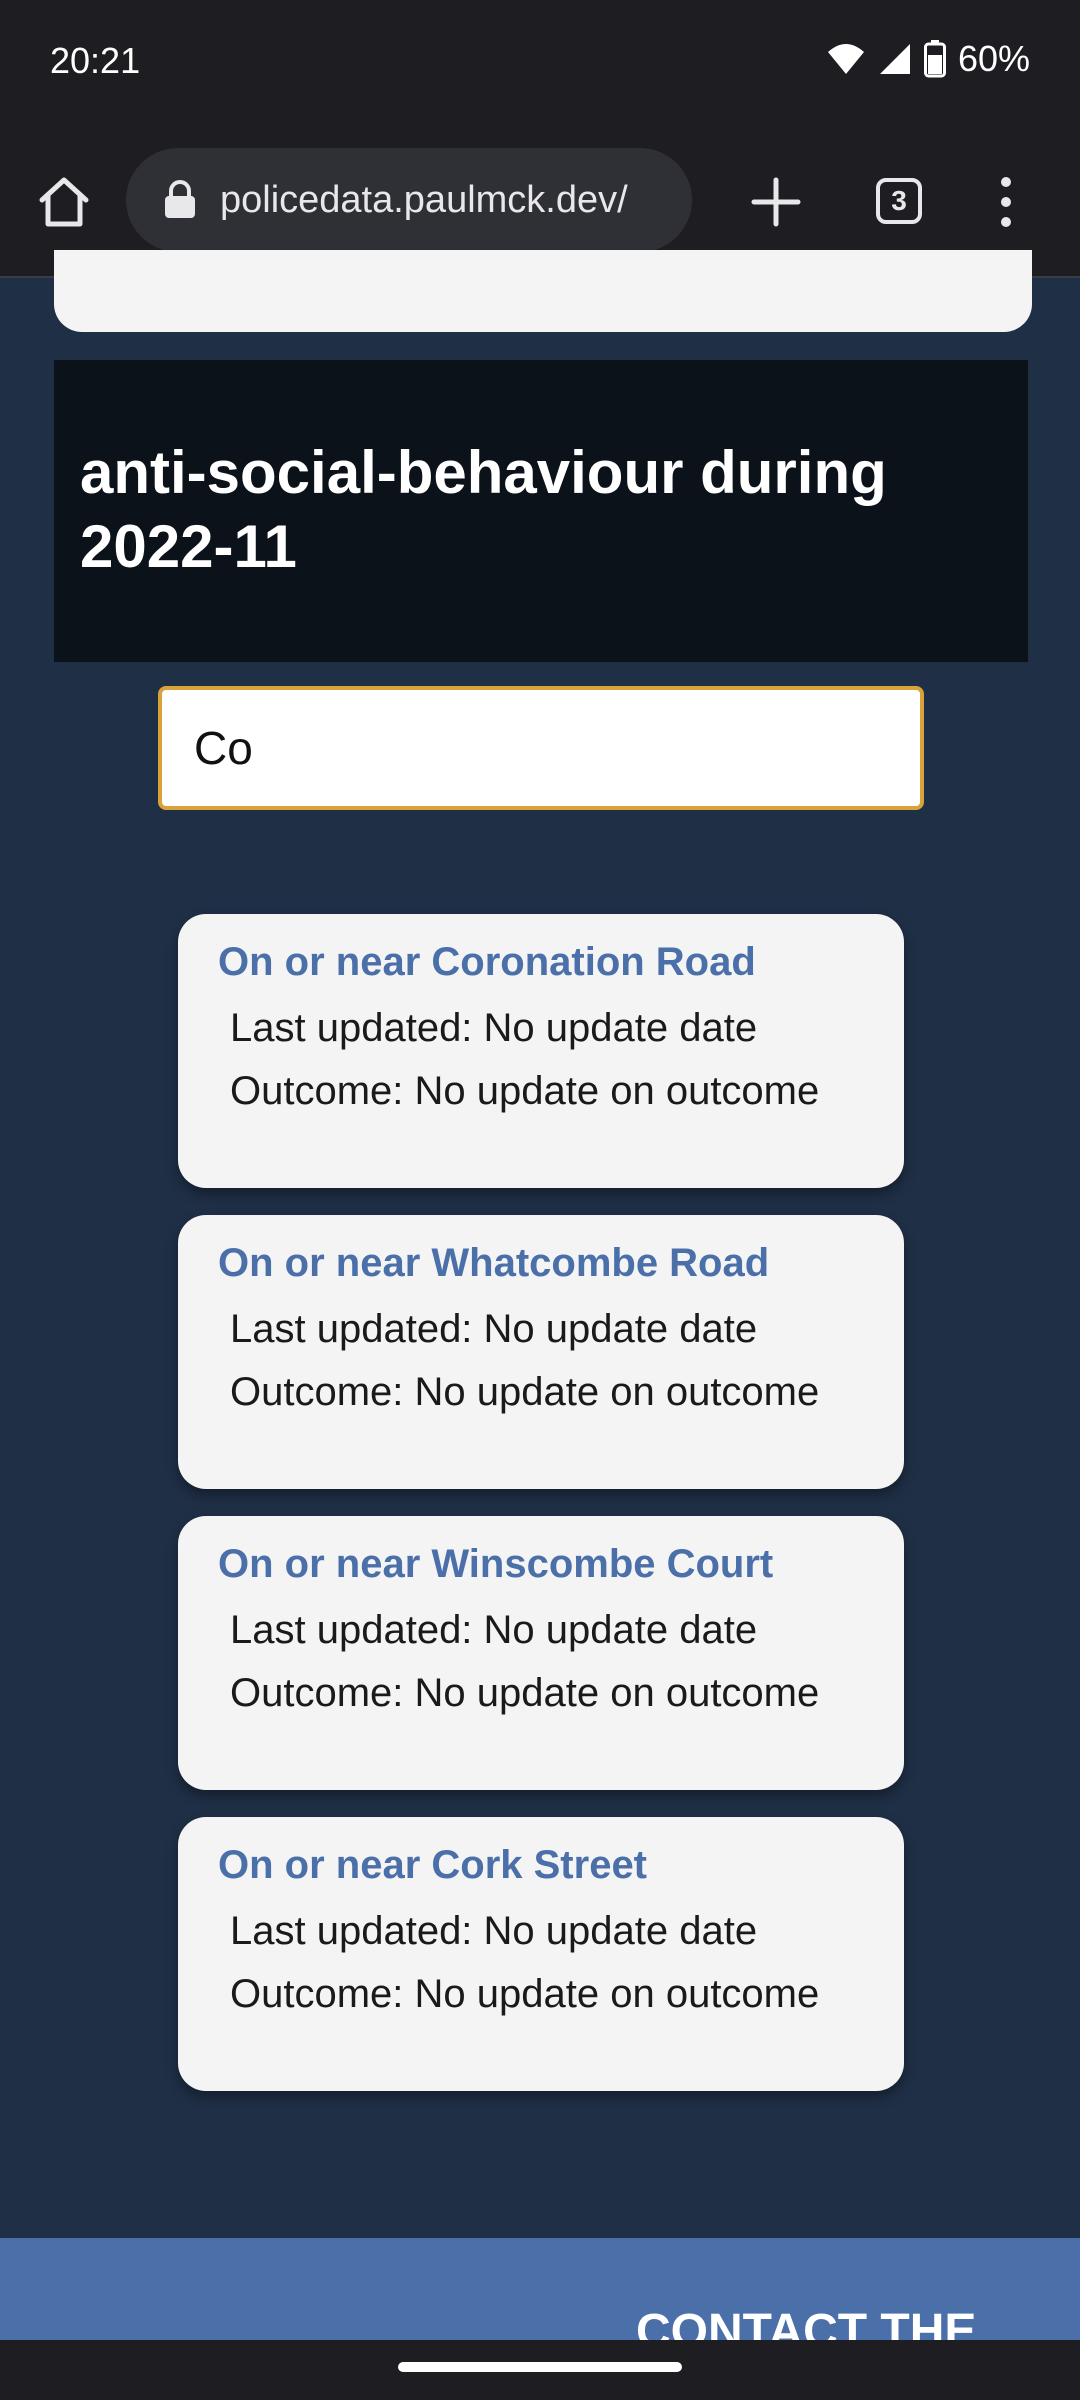  What do you see at coordinates (556, 748) in the screenshot?
I see `search-input` at bounding box center [556, 748].